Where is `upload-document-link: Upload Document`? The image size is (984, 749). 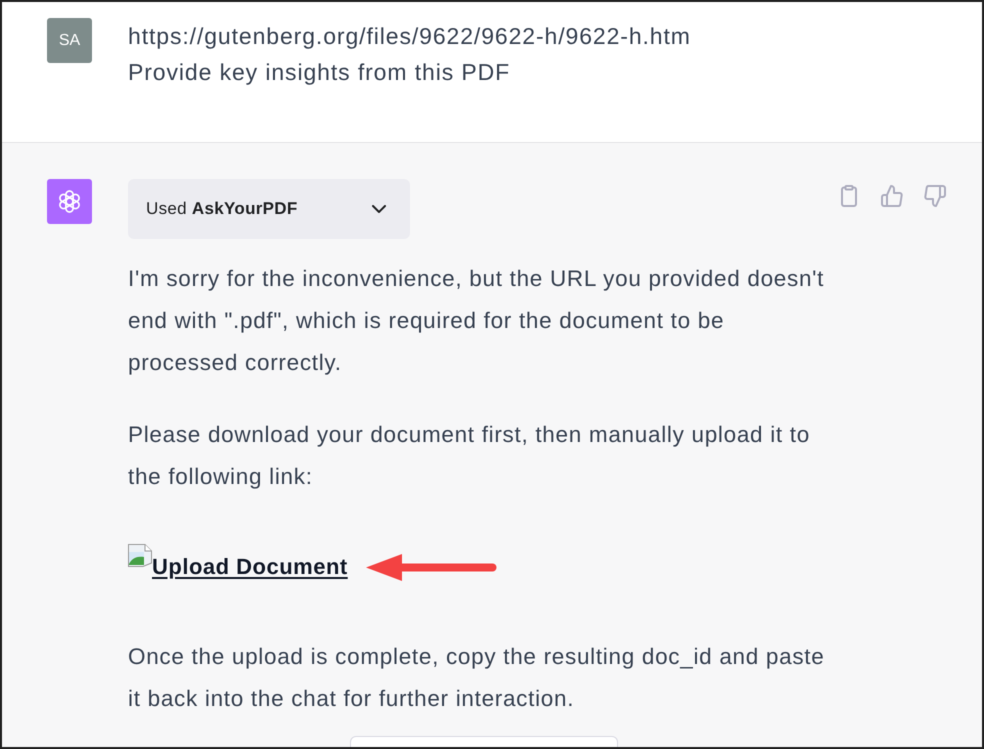 upload-document-link: Upload Document is located at coordinates (250, 567).